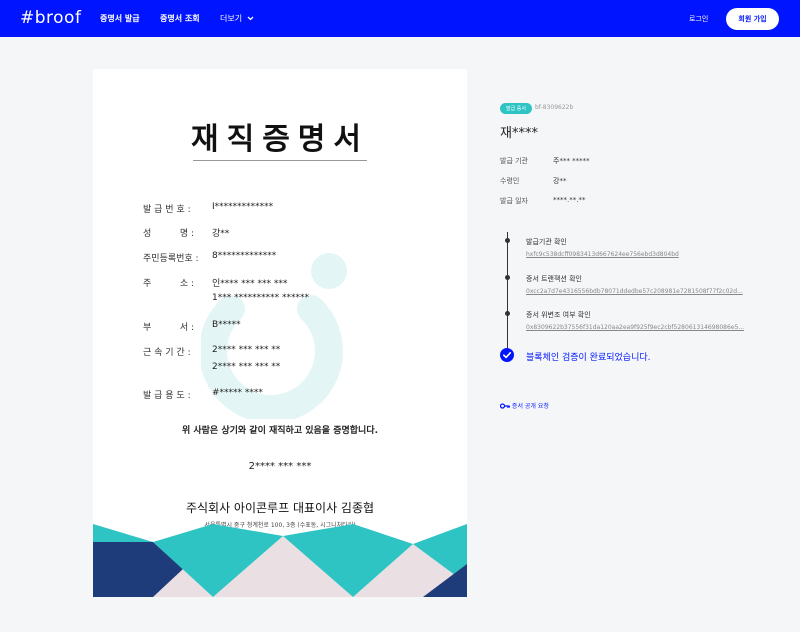 Image resolution: width=800 pixels, height=632 pixels. Describe the element at coordinates (180, 18) in the screenshot. I see `nav-lookup-certificate: 증명서 조회` at that location.